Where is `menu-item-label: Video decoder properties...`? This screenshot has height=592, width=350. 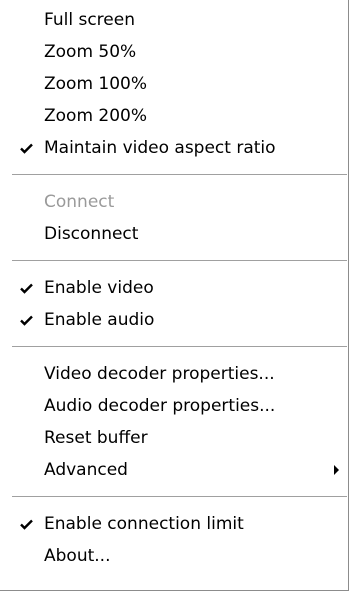
menu-item-label: Video decoder properties... is located at coordinates (159, 374).